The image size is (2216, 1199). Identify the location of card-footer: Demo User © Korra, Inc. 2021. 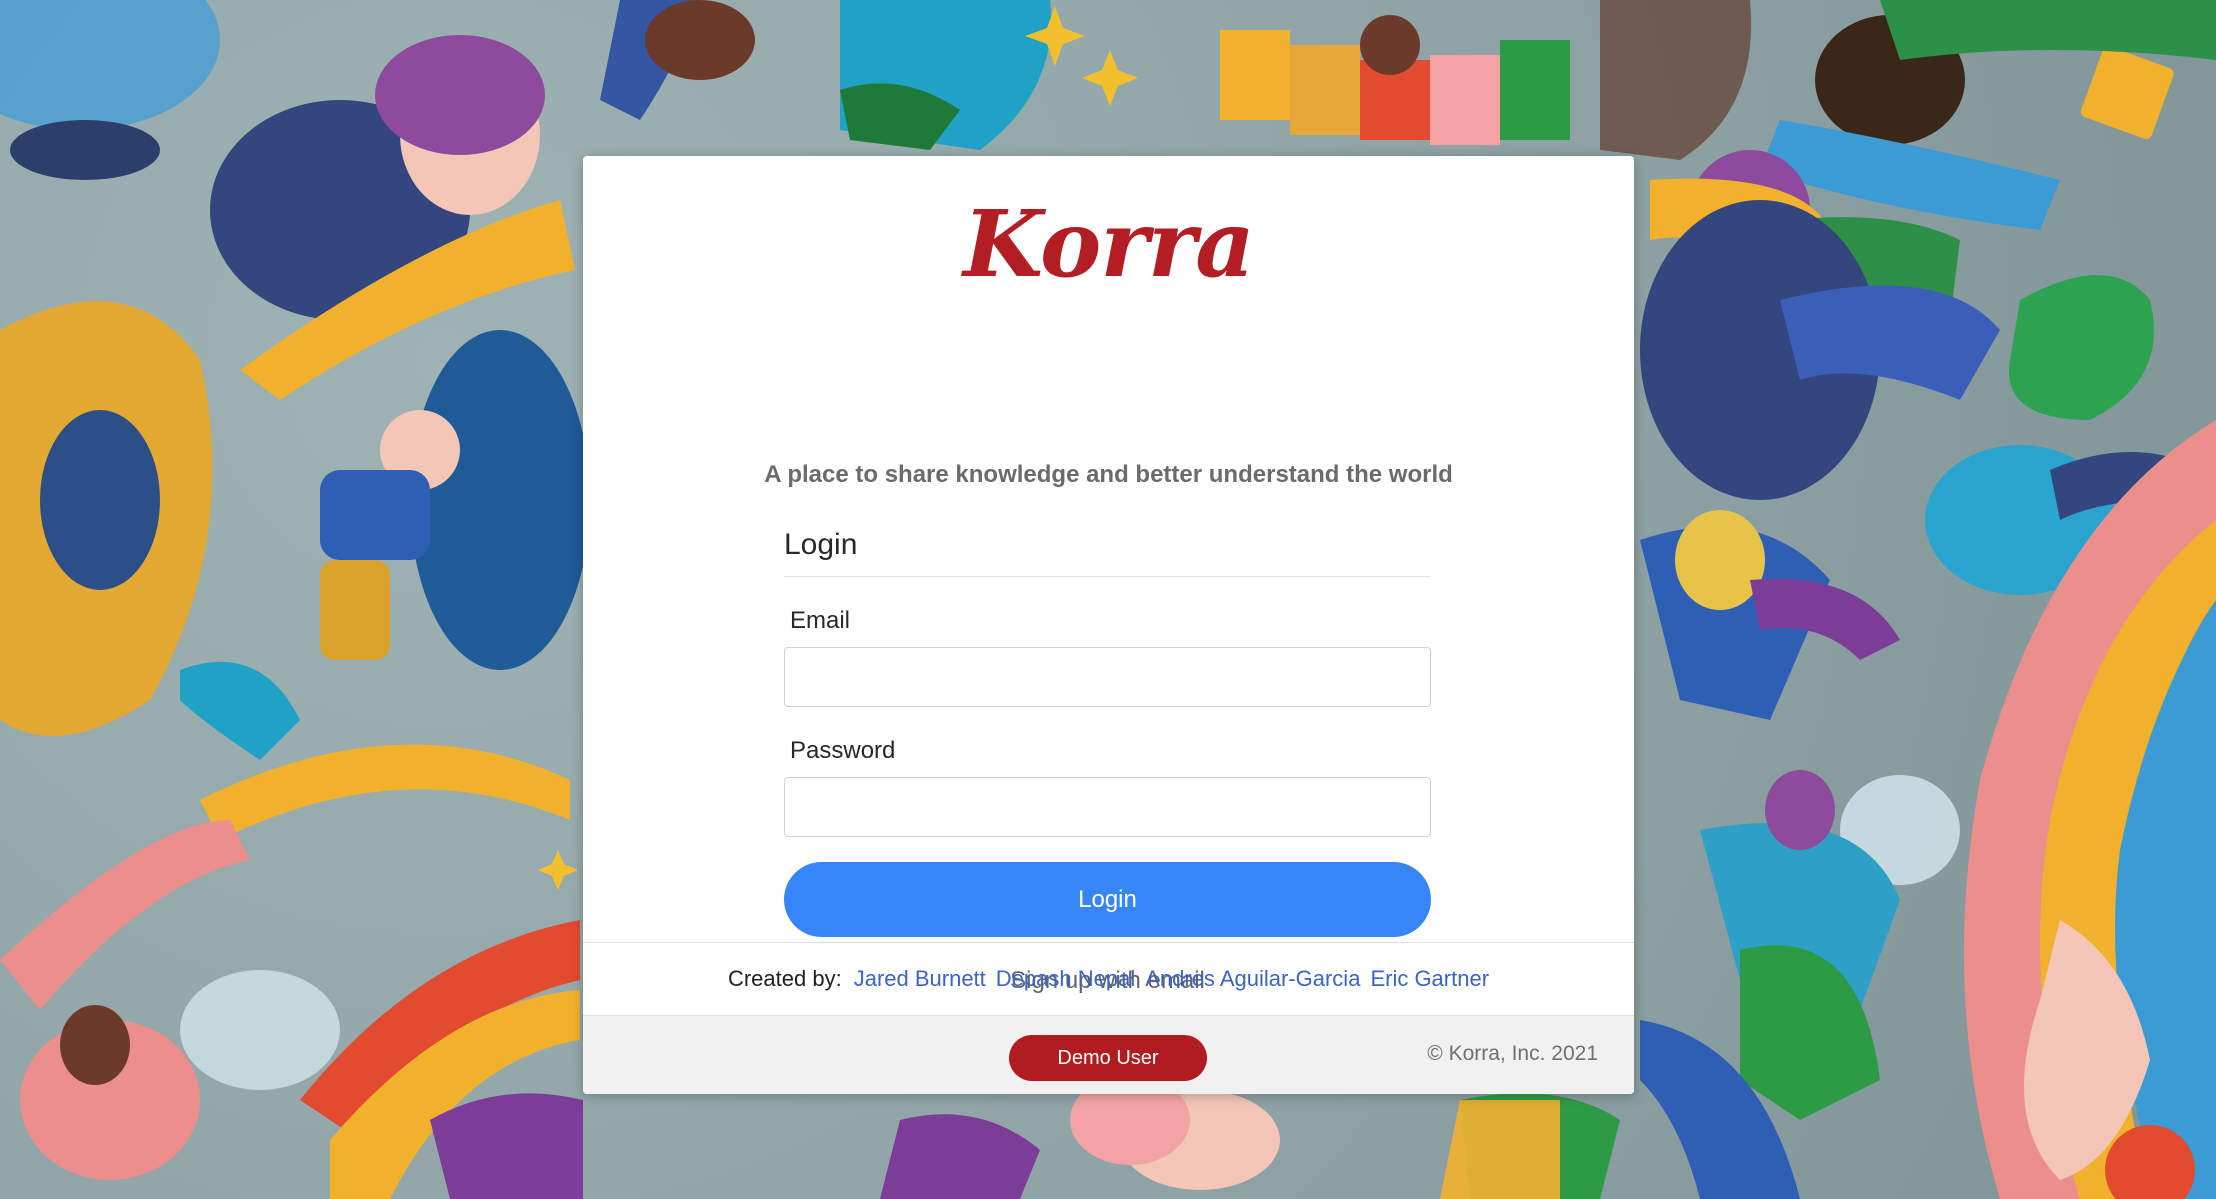
(1108, 1055).